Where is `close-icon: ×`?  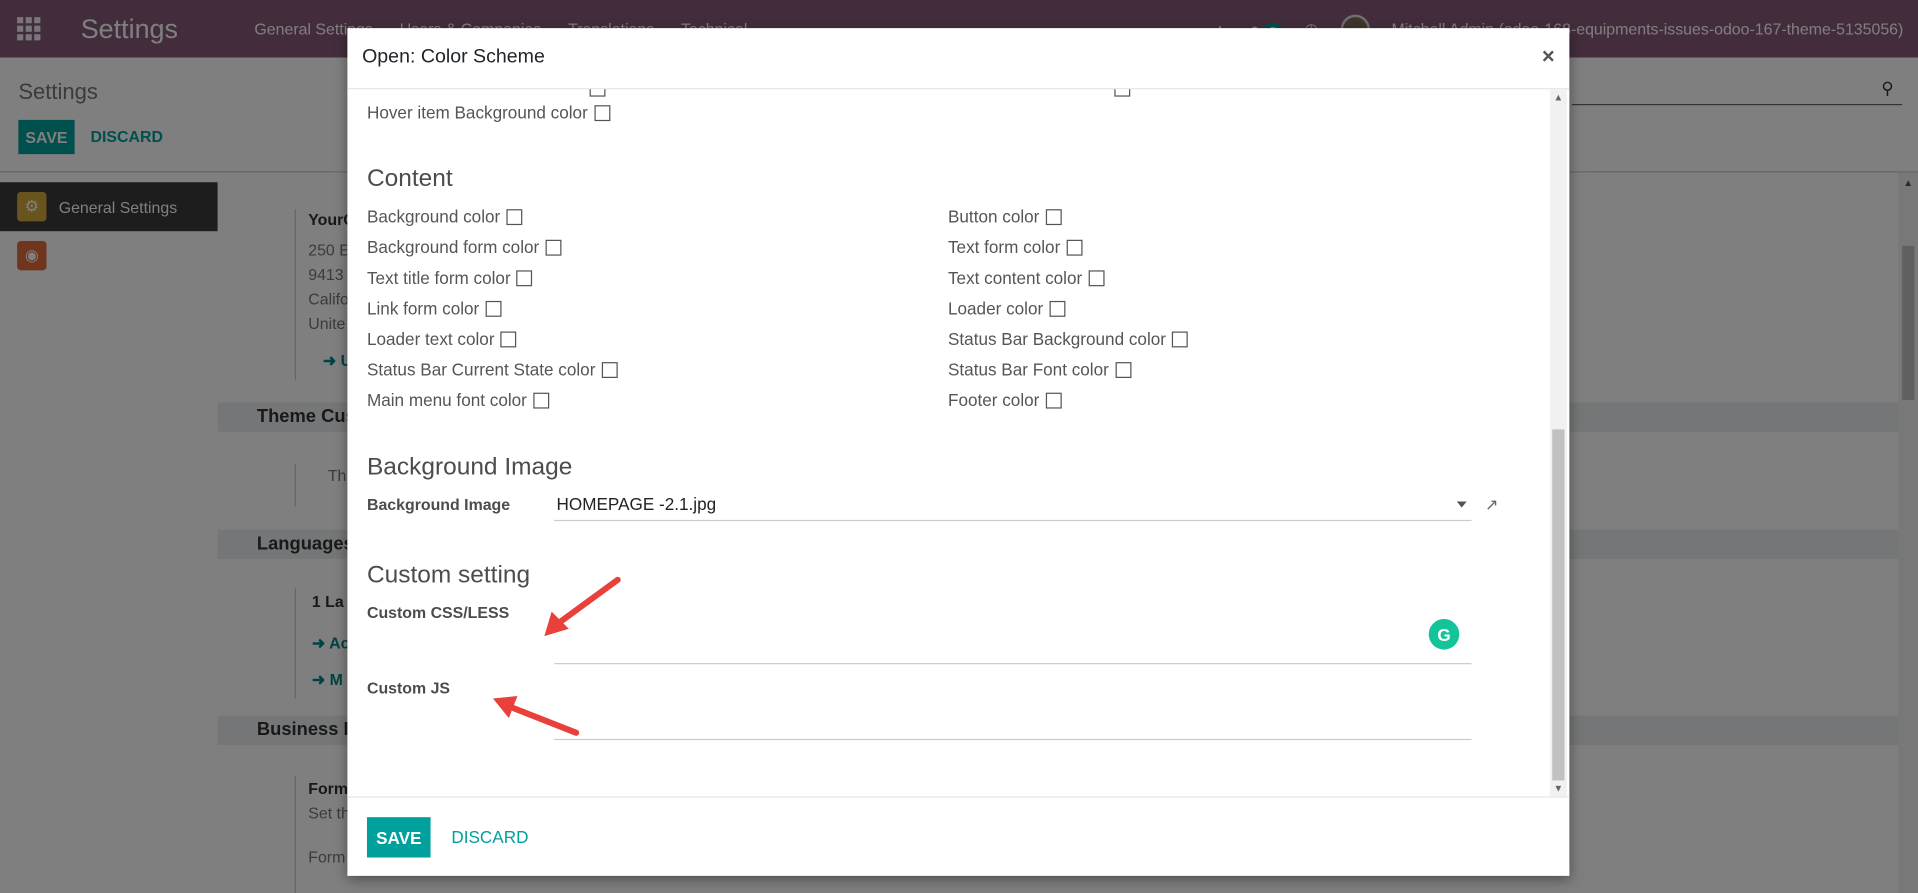
close-icon: × is located at coordinates (1548, 57).